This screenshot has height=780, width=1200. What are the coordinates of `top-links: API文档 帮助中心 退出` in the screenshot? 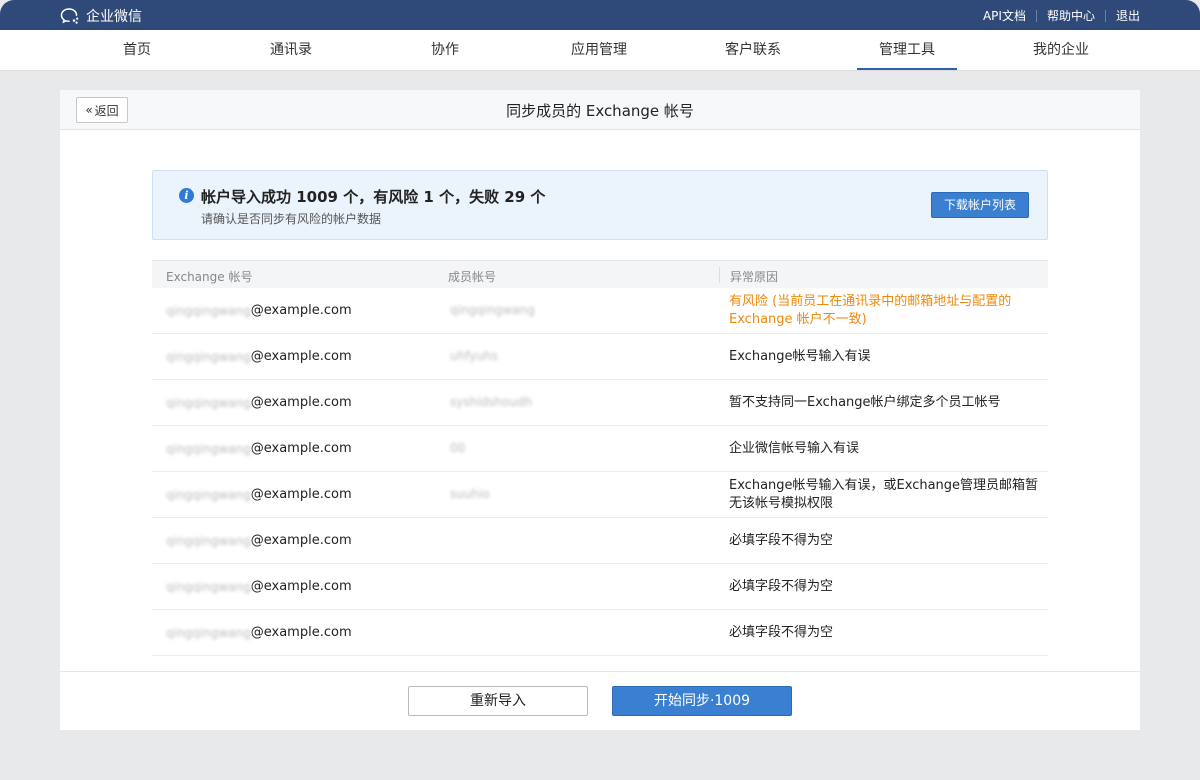 It's located at (1056, 15).